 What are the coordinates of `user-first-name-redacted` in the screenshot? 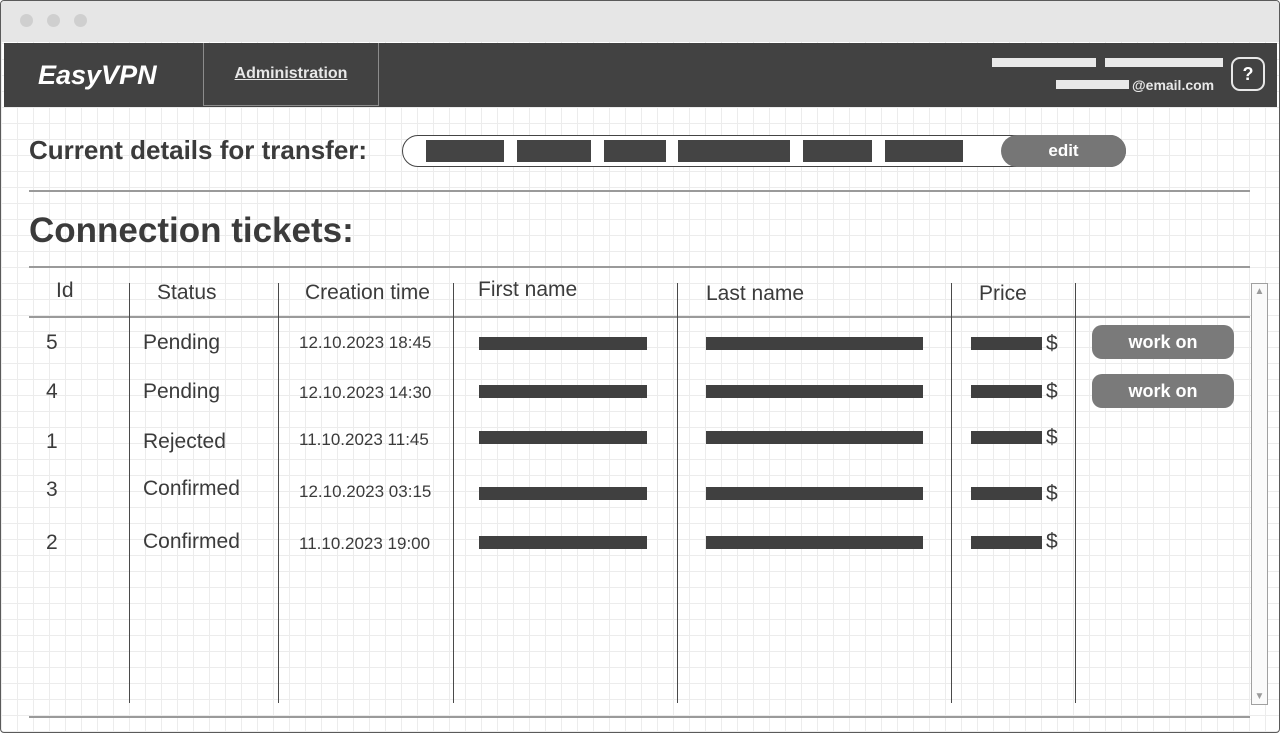 It's located at (1044, 62).